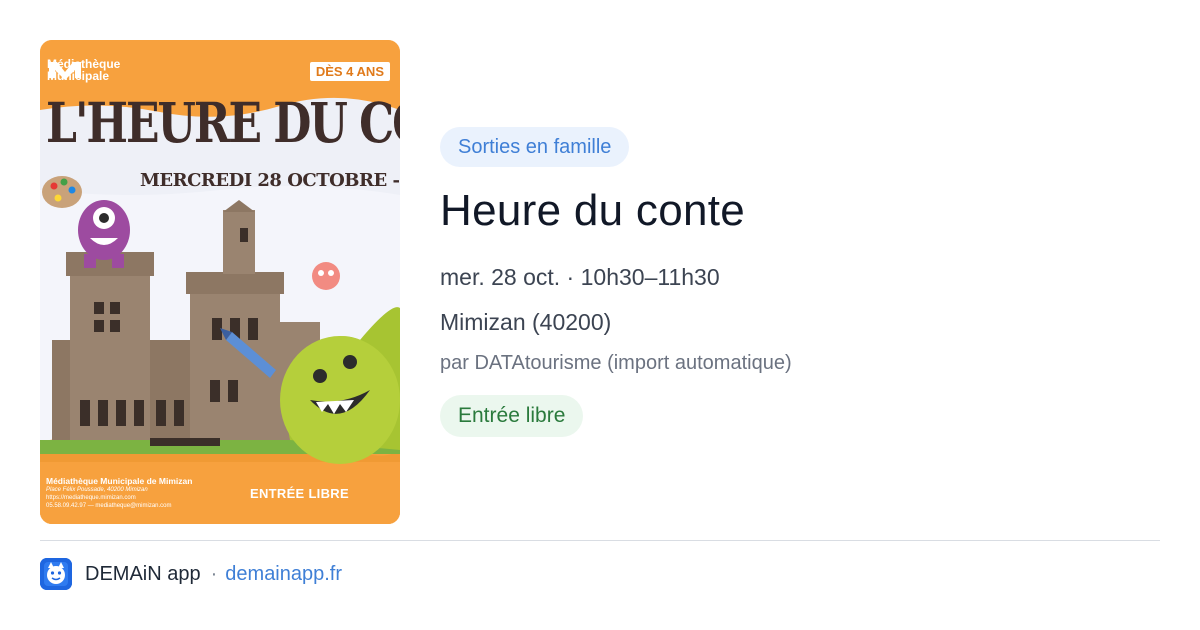 The width and height of the screenshot is (1200, 630). What do you see at coordinates (83, 70) in the screenshot?
I see `poster-logo: Médiathèque Municipale` at bounding box center [83, 70].